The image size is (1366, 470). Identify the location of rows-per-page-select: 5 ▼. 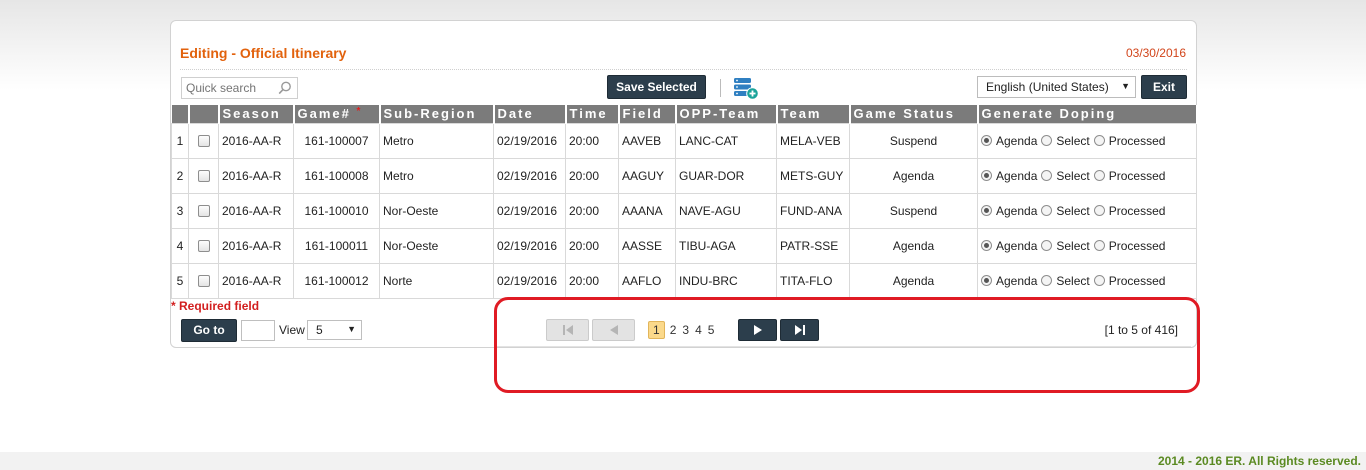
(334, 330).